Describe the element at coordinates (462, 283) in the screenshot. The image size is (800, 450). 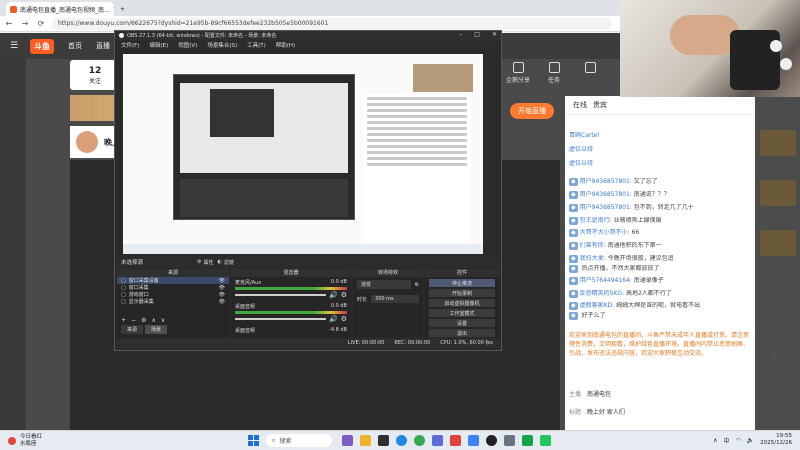
I see `stop-streaming-button: 停止推流` at that location.